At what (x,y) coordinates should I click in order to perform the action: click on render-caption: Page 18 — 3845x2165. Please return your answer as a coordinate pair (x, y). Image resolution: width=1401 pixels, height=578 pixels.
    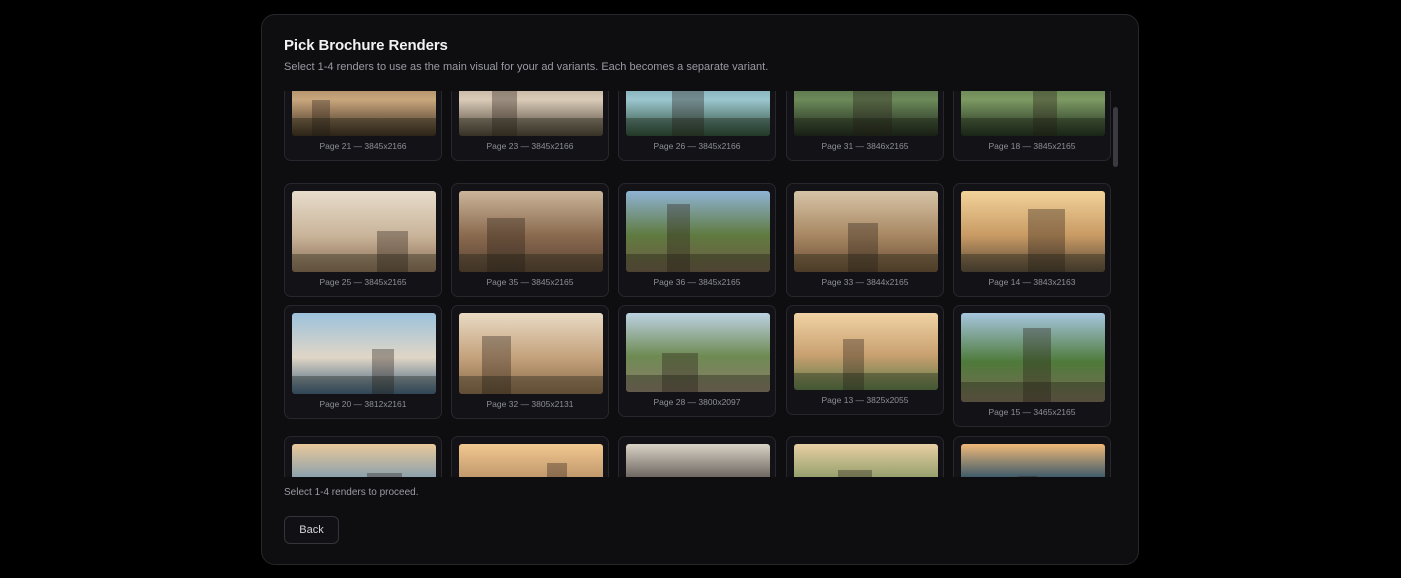
    Looking at the image, I should click on (1032, 146).